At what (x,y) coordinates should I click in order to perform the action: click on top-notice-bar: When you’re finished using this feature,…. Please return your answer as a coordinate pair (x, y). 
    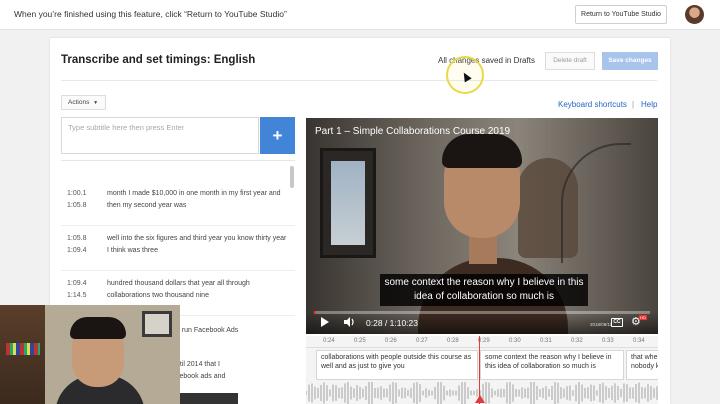
    Looking at the image, I should click on (360, 15).